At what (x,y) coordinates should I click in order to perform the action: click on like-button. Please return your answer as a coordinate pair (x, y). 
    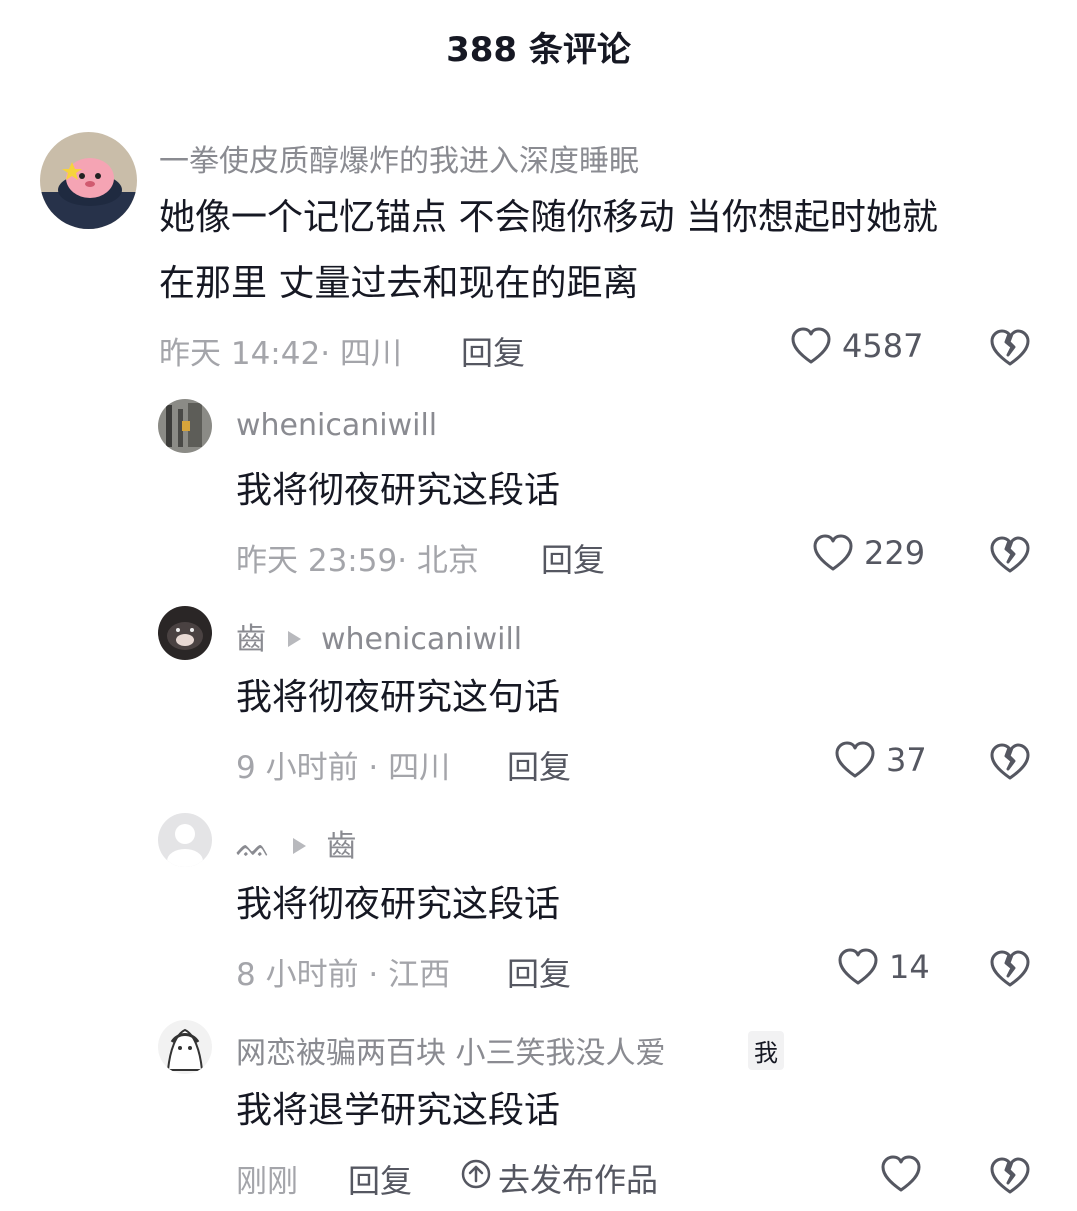
    Looking at the image, I should click on (901, 1174).